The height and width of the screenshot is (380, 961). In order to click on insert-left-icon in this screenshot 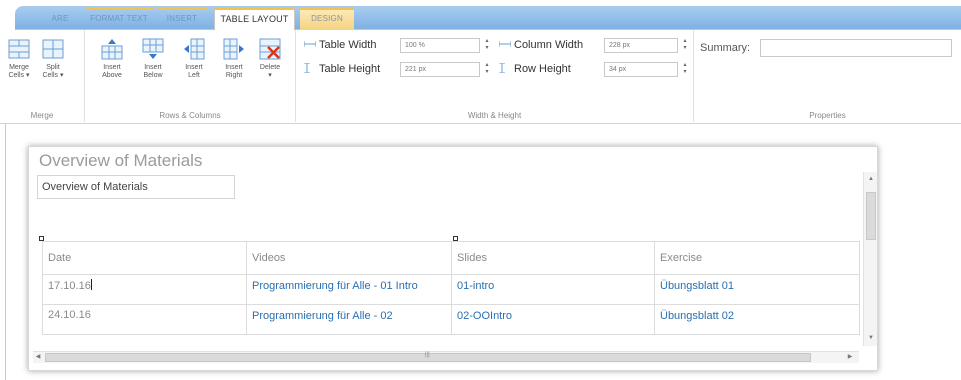, I will do `click(194, 49)`.